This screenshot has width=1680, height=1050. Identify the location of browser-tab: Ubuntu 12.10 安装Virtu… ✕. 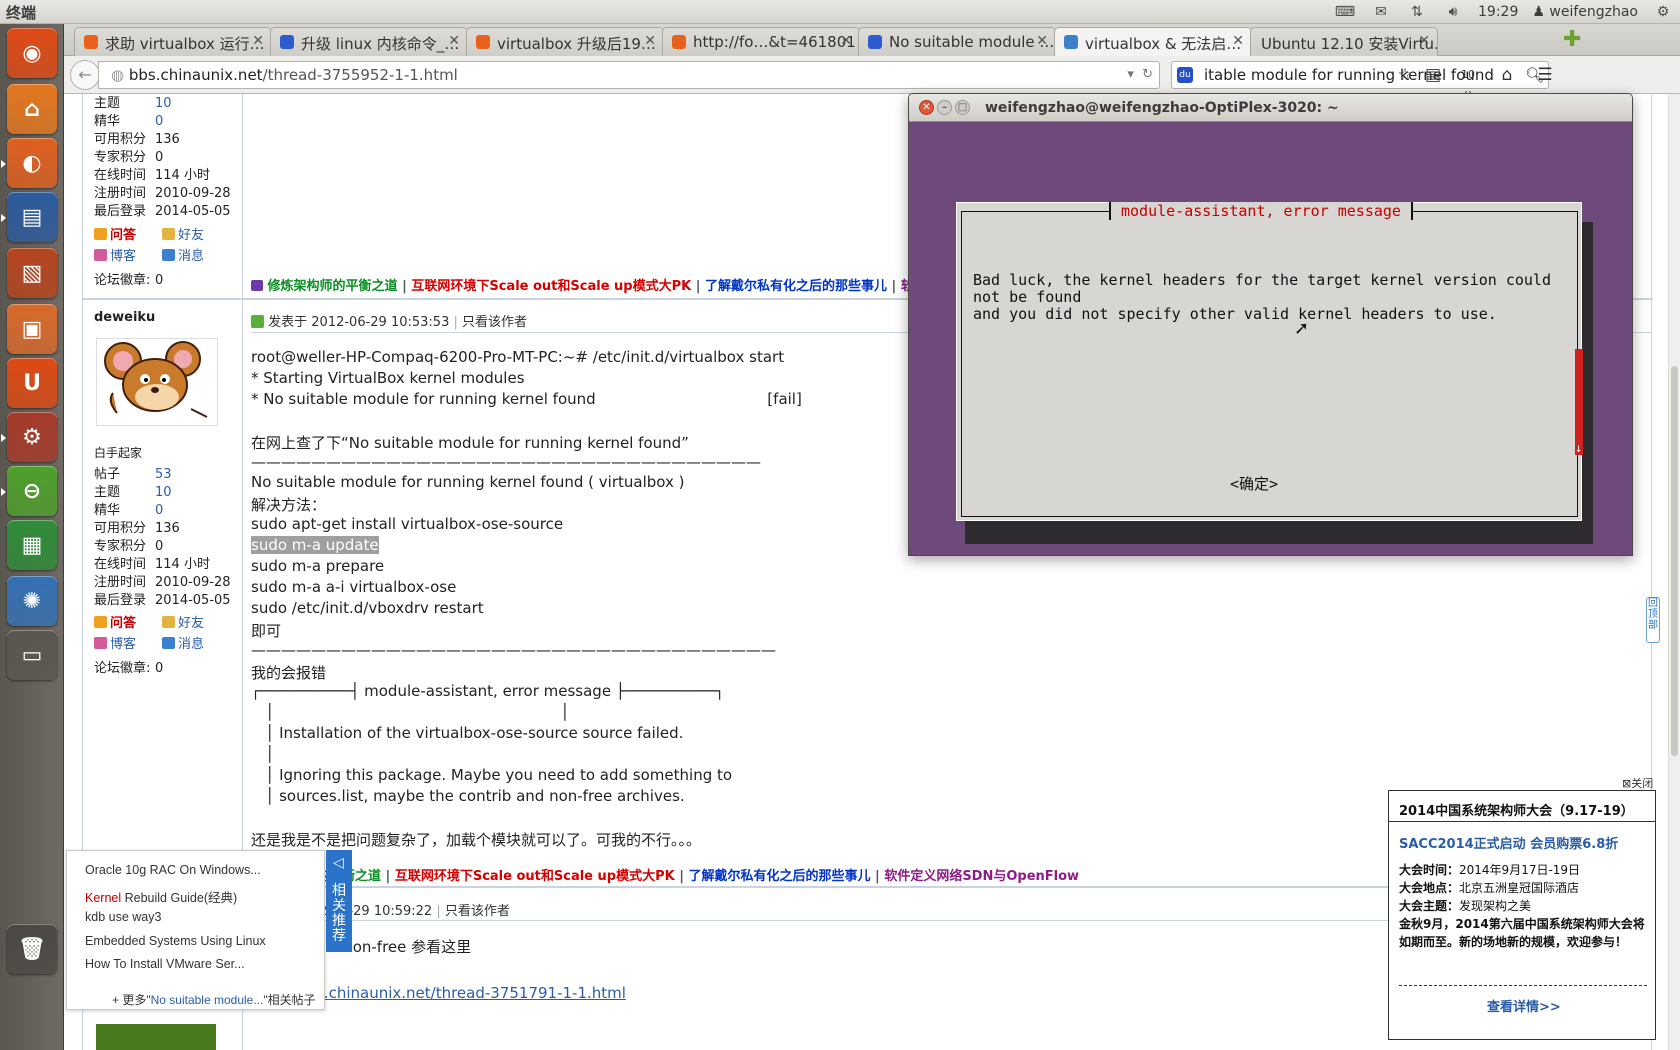
(1344, 41).